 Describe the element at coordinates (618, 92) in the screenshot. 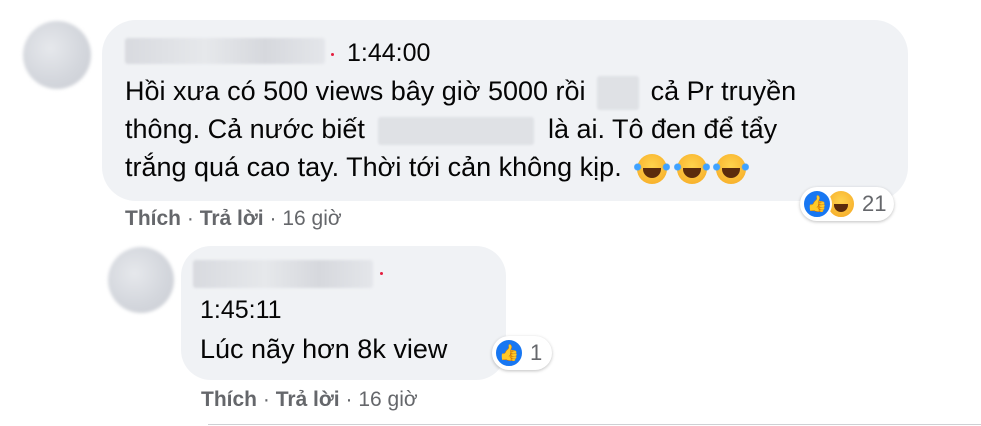

I see `redacted-word` at that location.